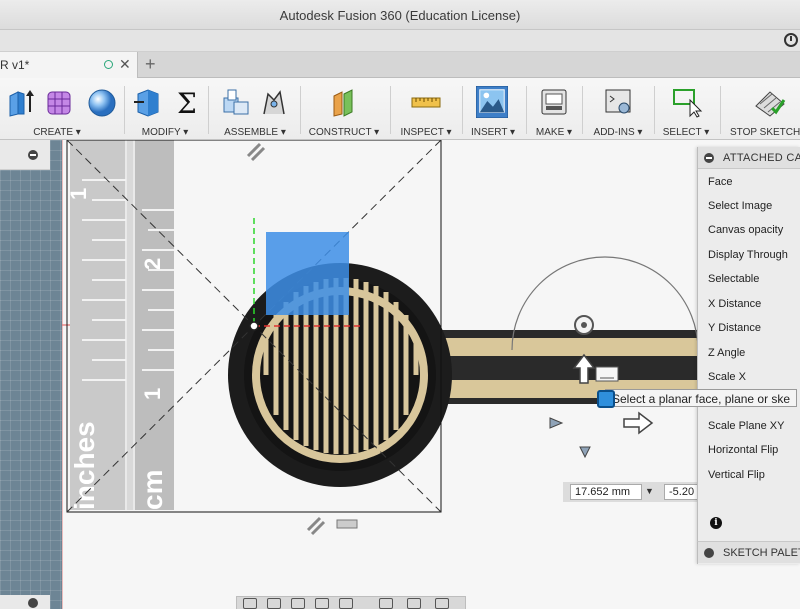 The height and width of the screenshot is (609, 800). I want to click on joint-icon, so click(274, 102).